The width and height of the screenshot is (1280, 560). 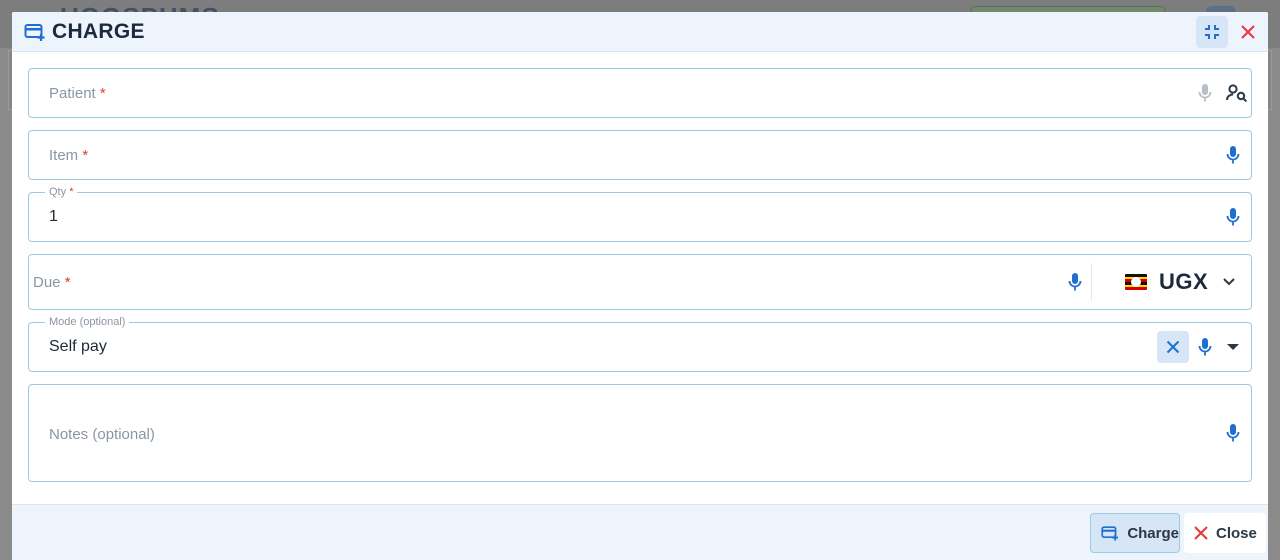 I want to click on item-field: Item *, so click(x=640, y=155).